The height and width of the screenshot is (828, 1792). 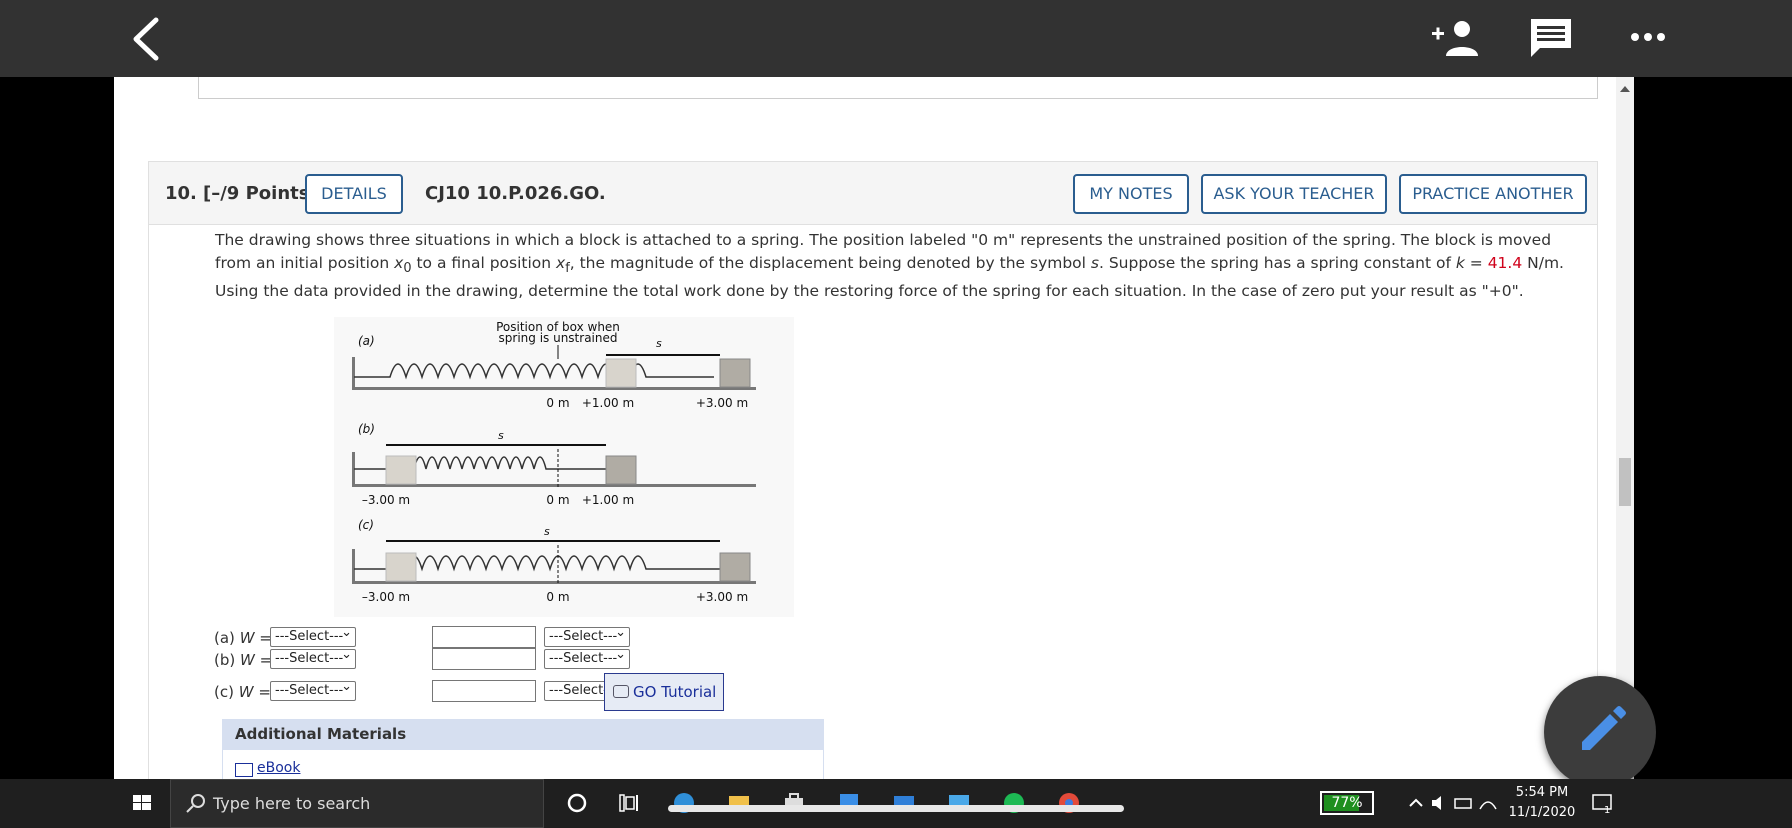 I want to click on additional-materials-title: Additional Materials, so click(x=523, y=735).